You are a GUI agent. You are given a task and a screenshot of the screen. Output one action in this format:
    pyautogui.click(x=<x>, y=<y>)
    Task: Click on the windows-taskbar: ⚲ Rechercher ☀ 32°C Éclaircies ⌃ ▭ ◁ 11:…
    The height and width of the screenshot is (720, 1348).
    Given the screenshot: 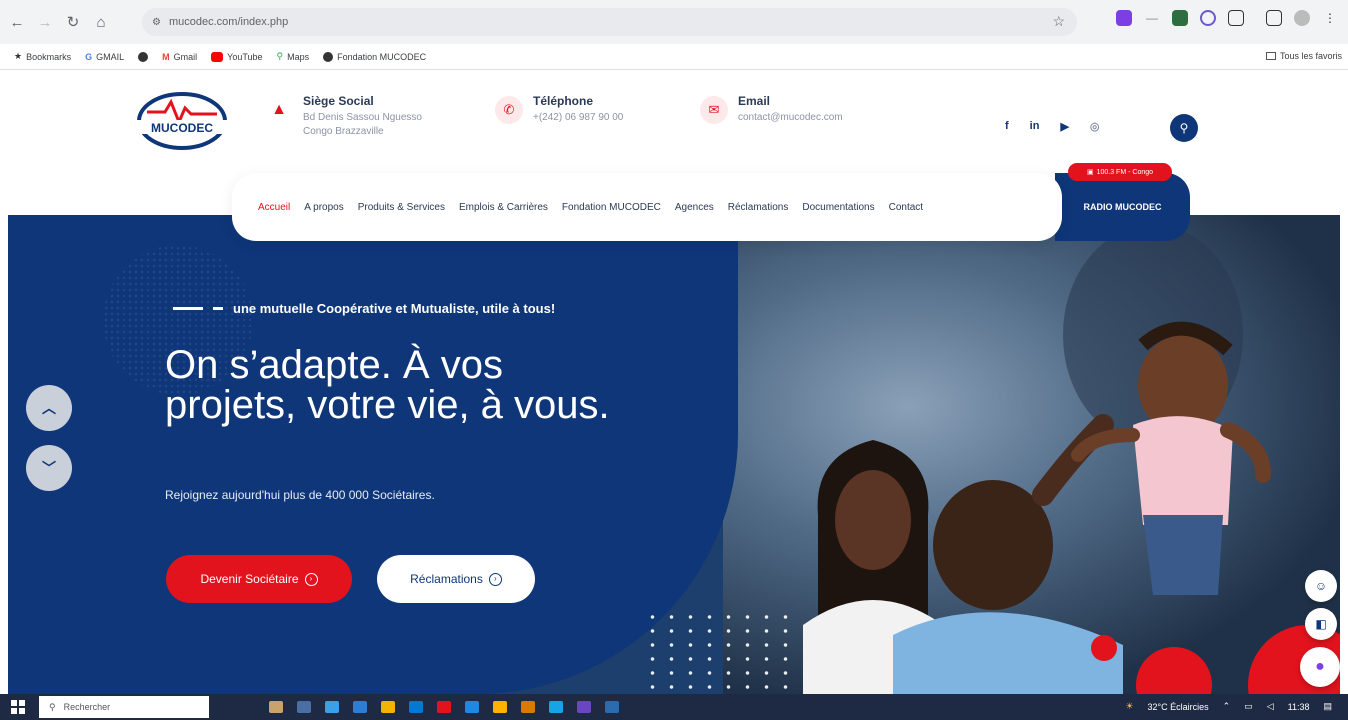 What is the action you would take?
    pyautogui.click(x=674, y=707)
    